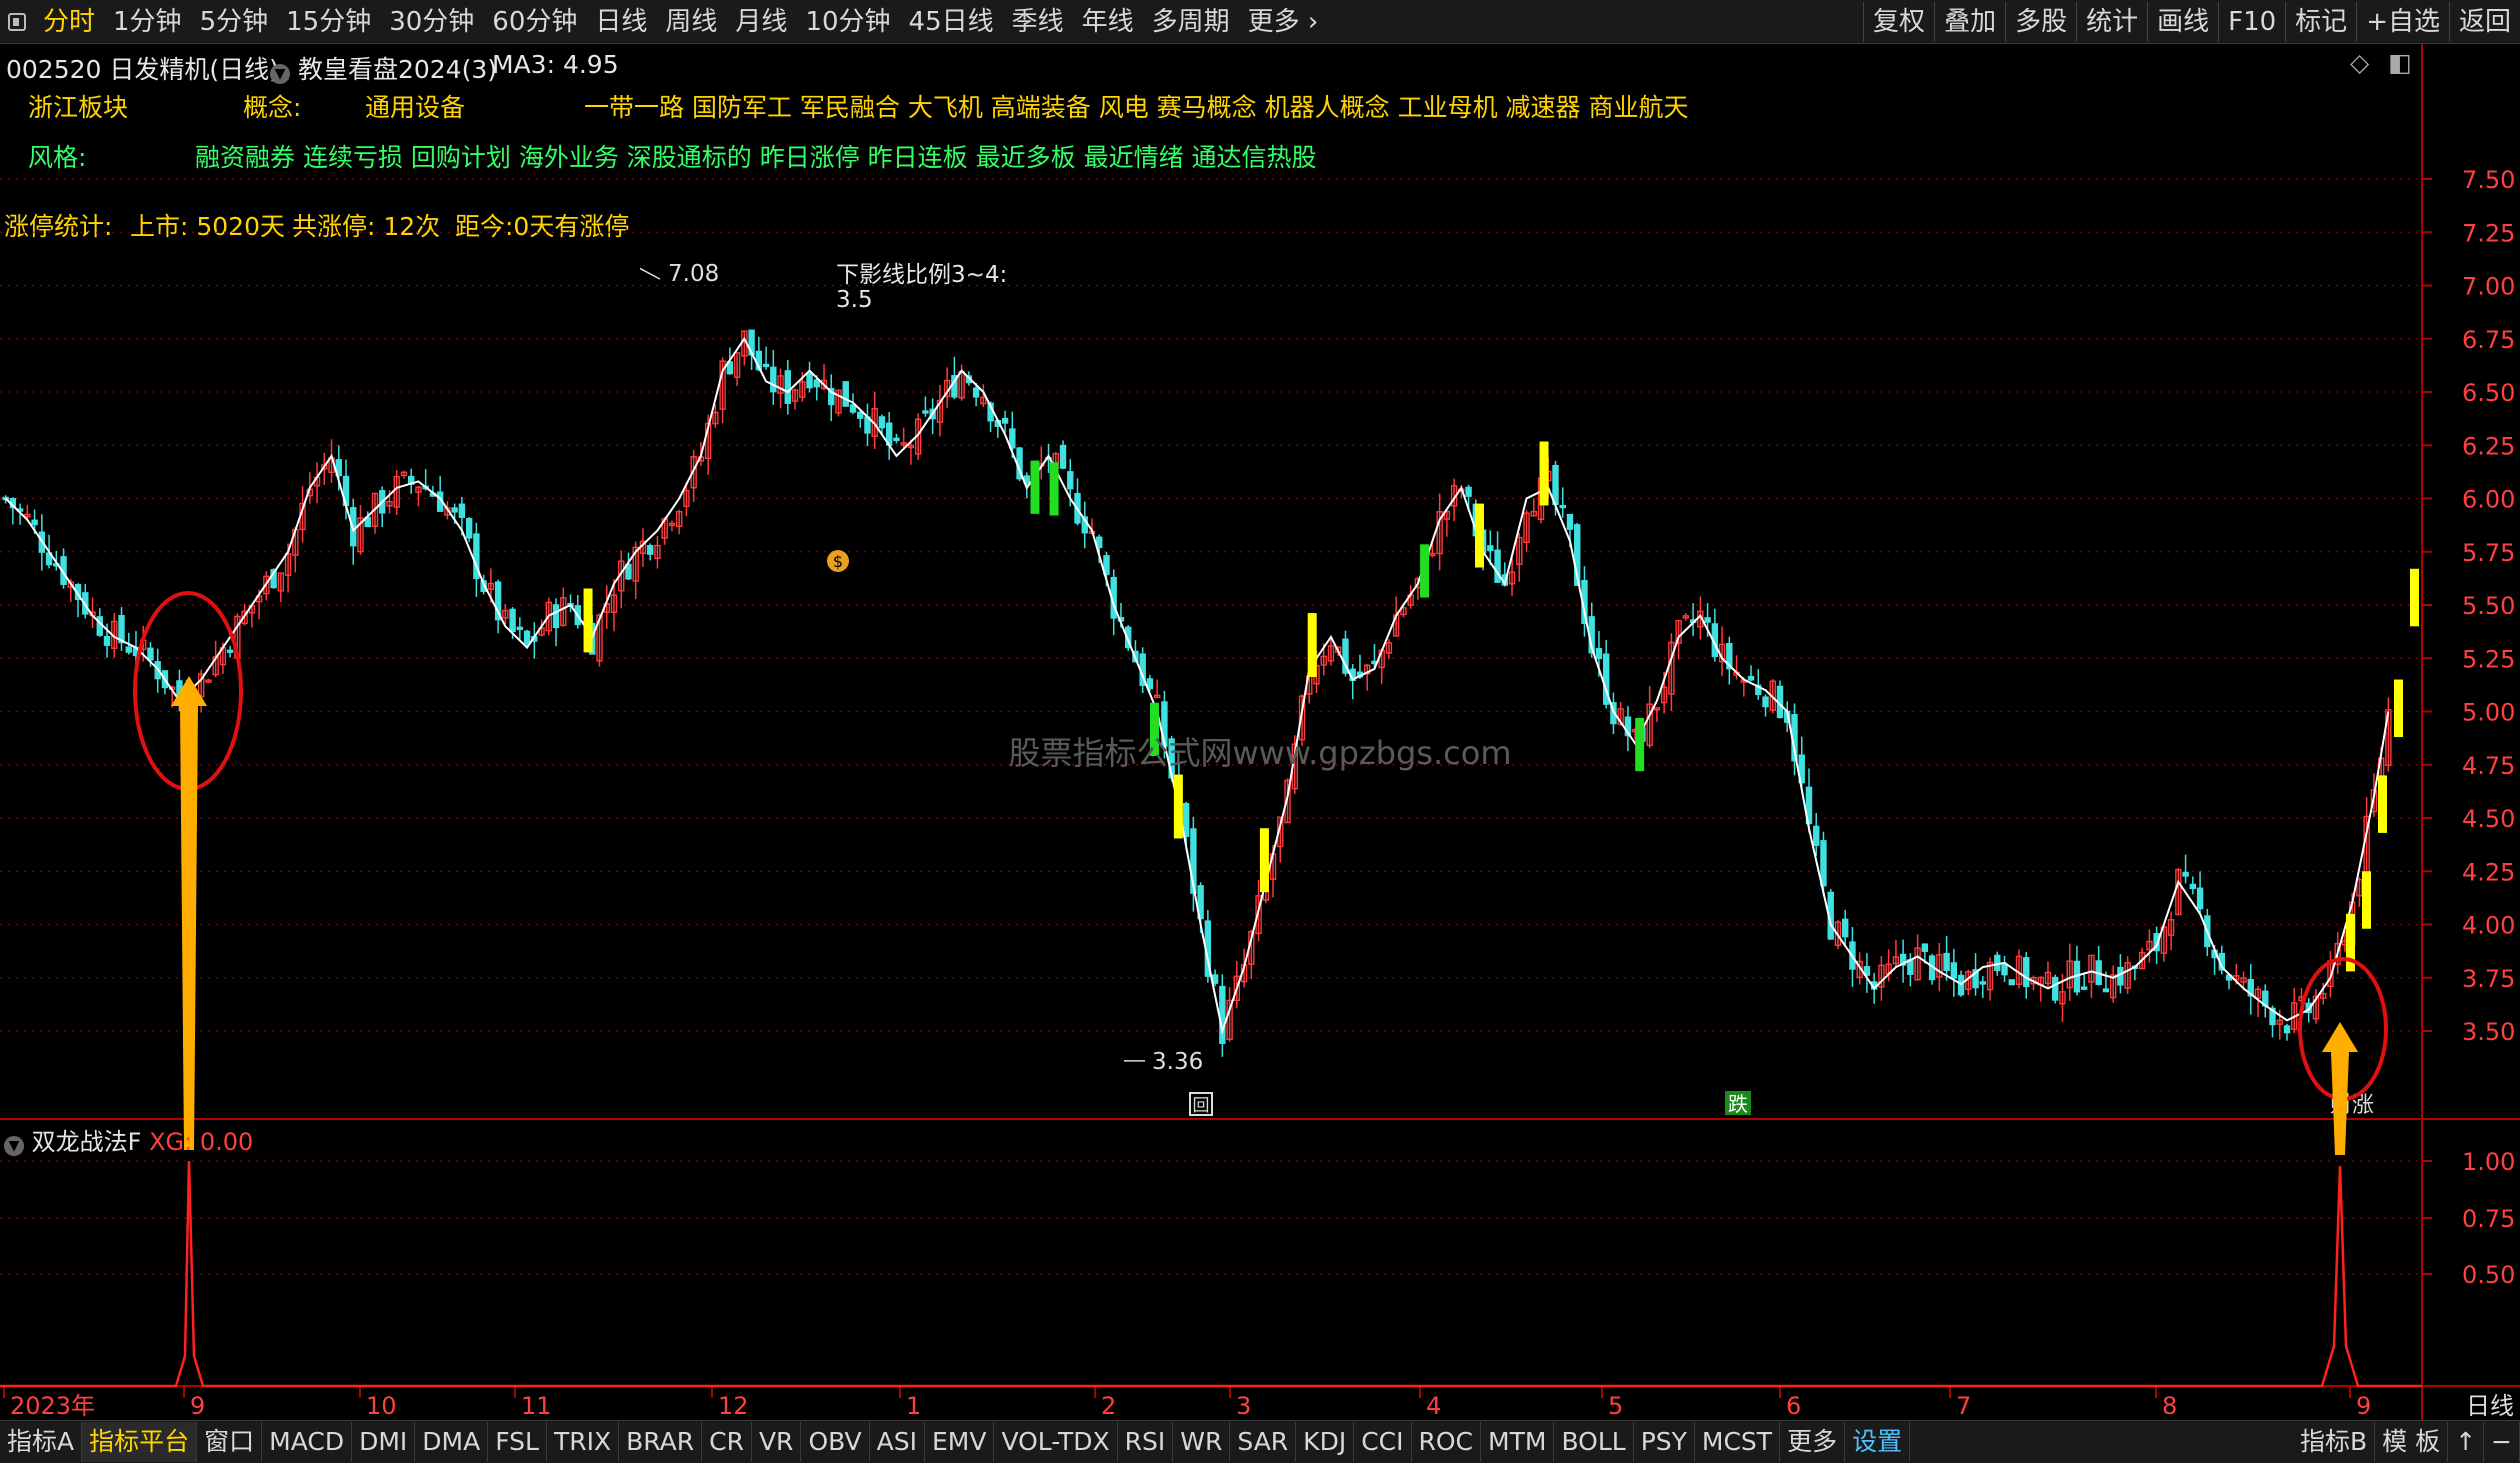 Image resolution: width=2520 pixels, height=1463 pixels. Describe the element at coordinates (777, 1442) in the screenshot. I see `indicator-tab: VR` at that location.